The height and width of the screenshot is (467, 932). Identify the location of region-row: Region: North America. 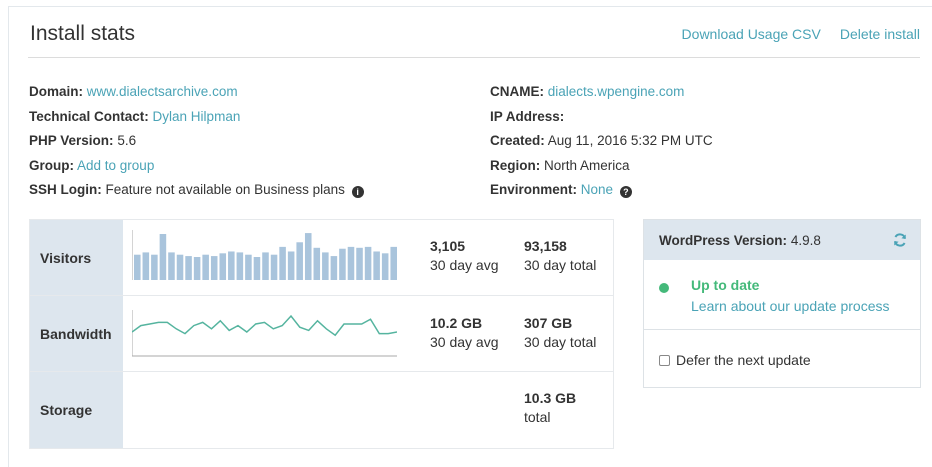
(601, 166).